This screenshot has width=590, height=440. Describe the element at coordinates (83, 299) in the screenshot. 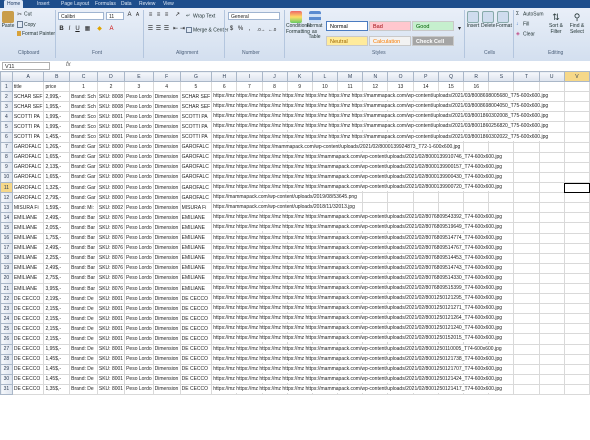

I see `cell: Brand: De` at that location.